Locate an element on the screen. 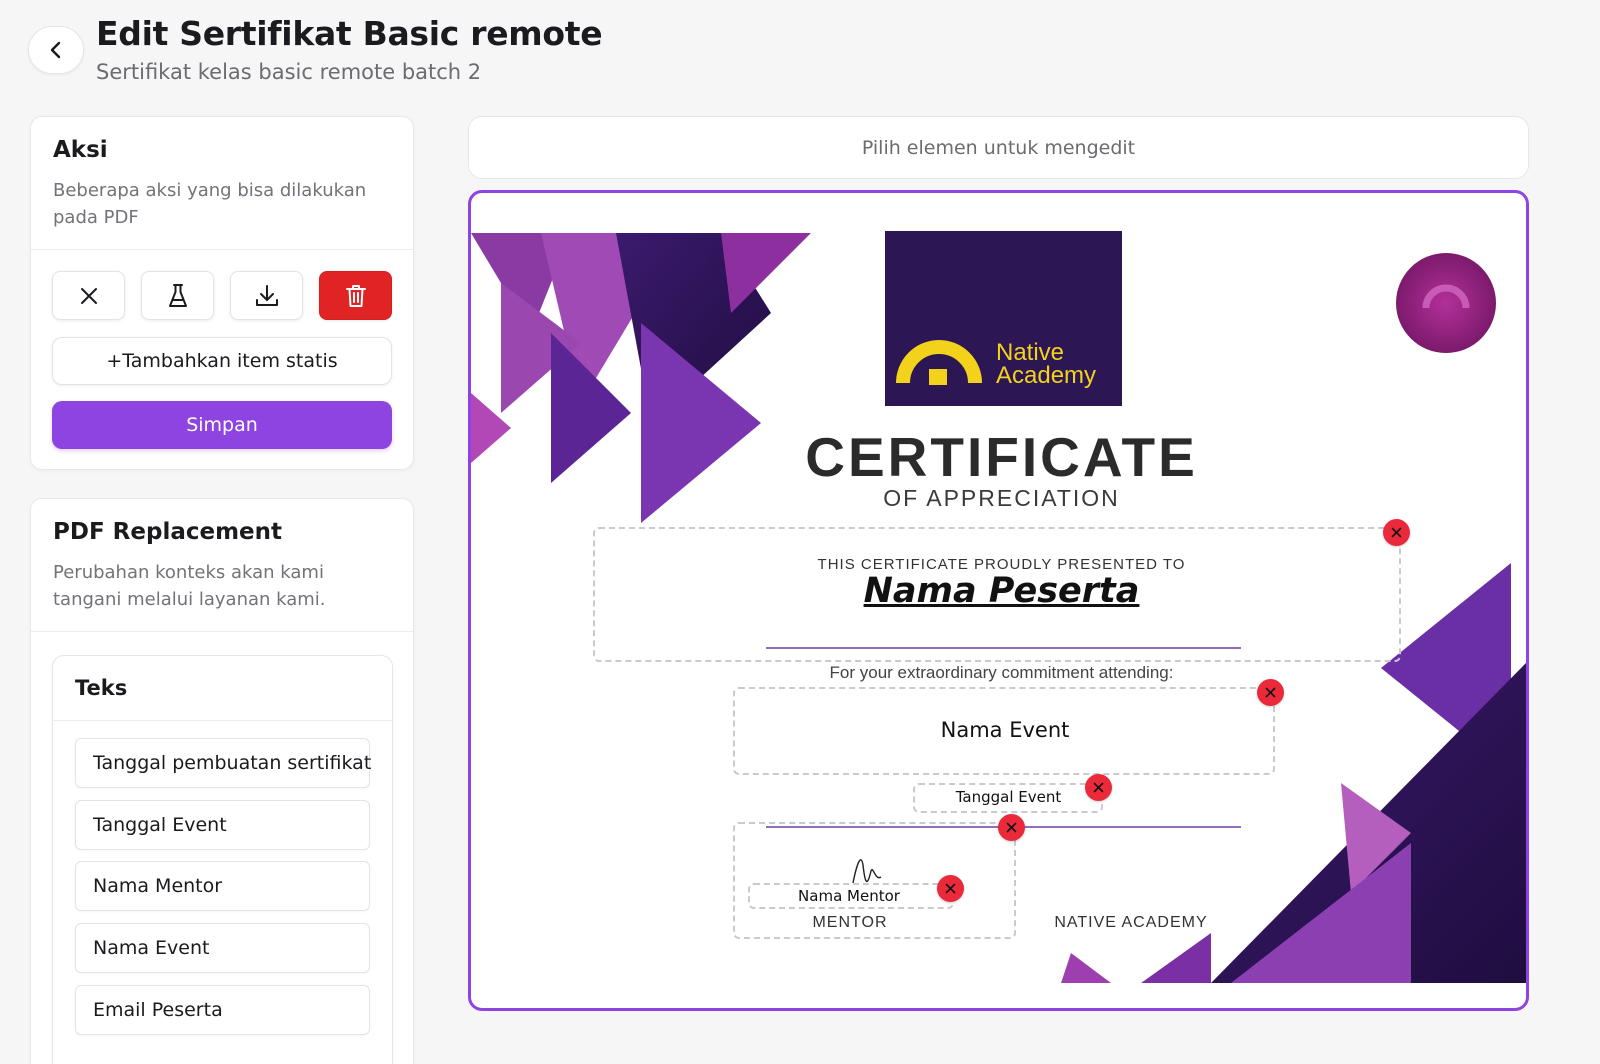  teks-item: Nama Mentor is located at coordinates (222, 886).